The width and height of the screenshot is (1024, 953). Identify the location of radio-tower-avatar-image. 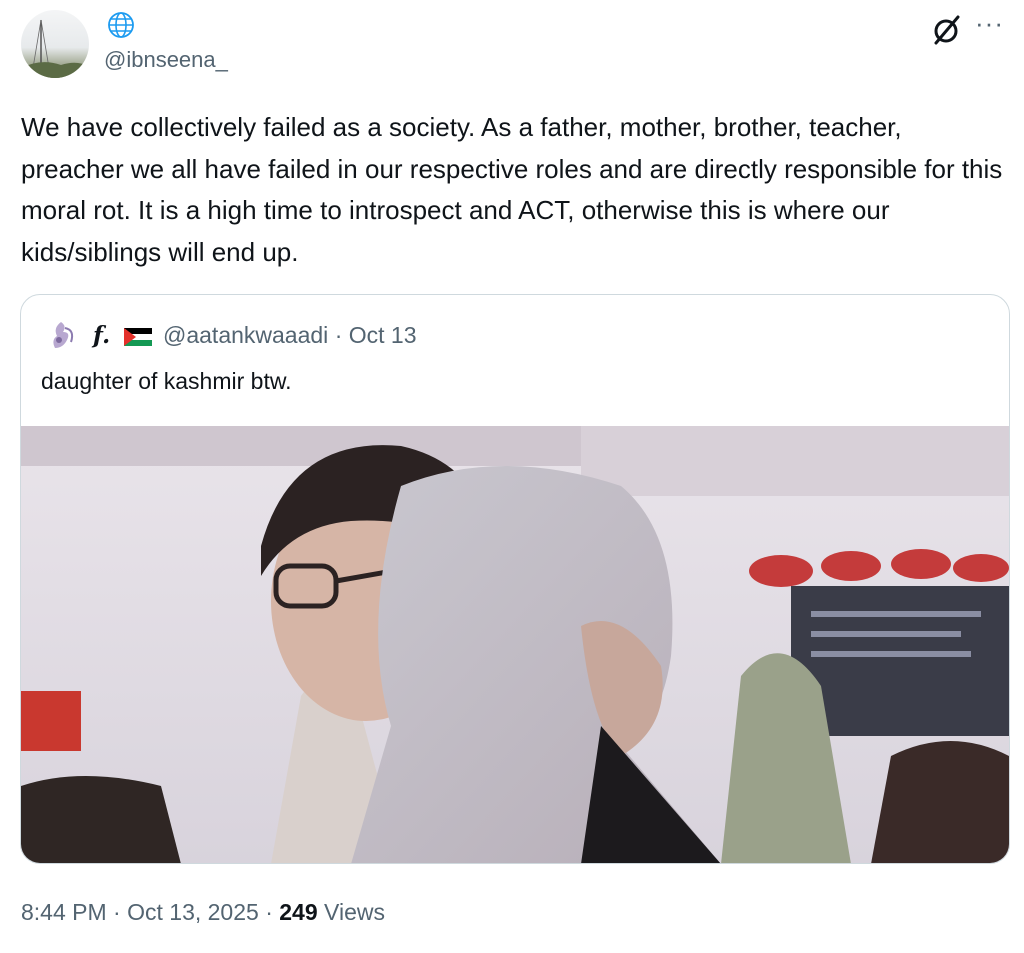
(55, 48).